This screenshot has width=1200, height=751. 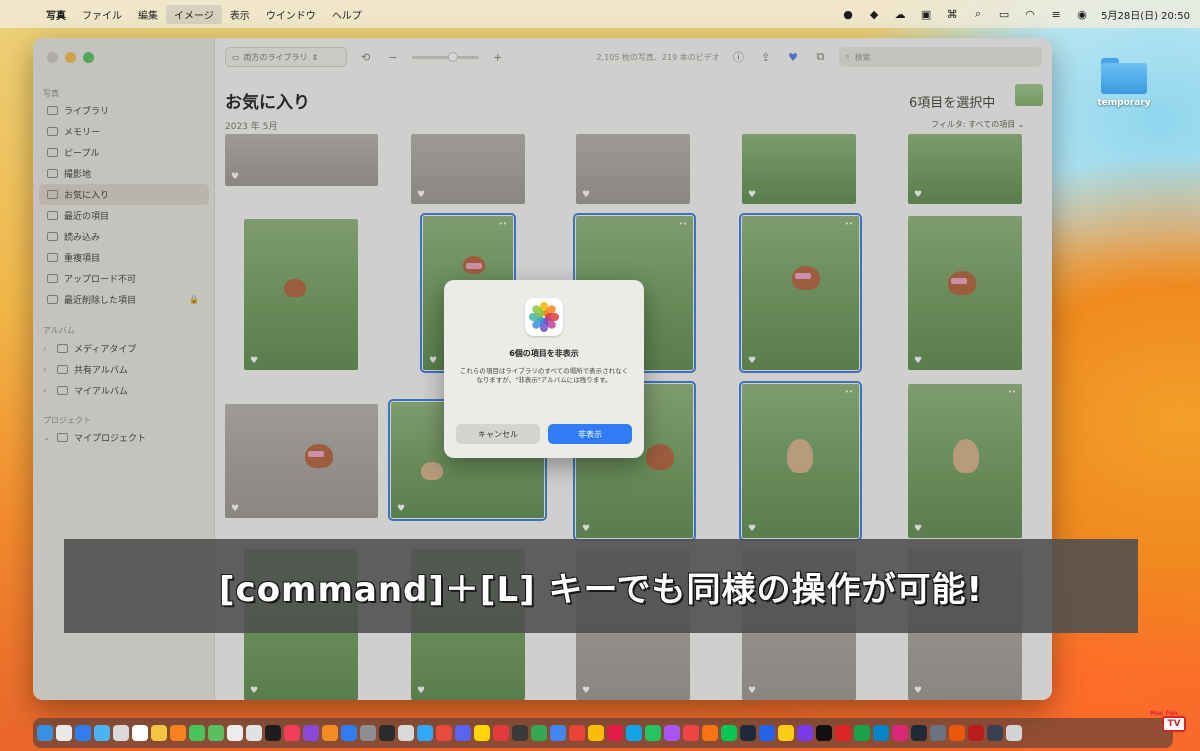 What do you see at coordinates (1004, 14) in the screenshot?
I see `battery-icon: ▭` at bounding box center [1004, 14].